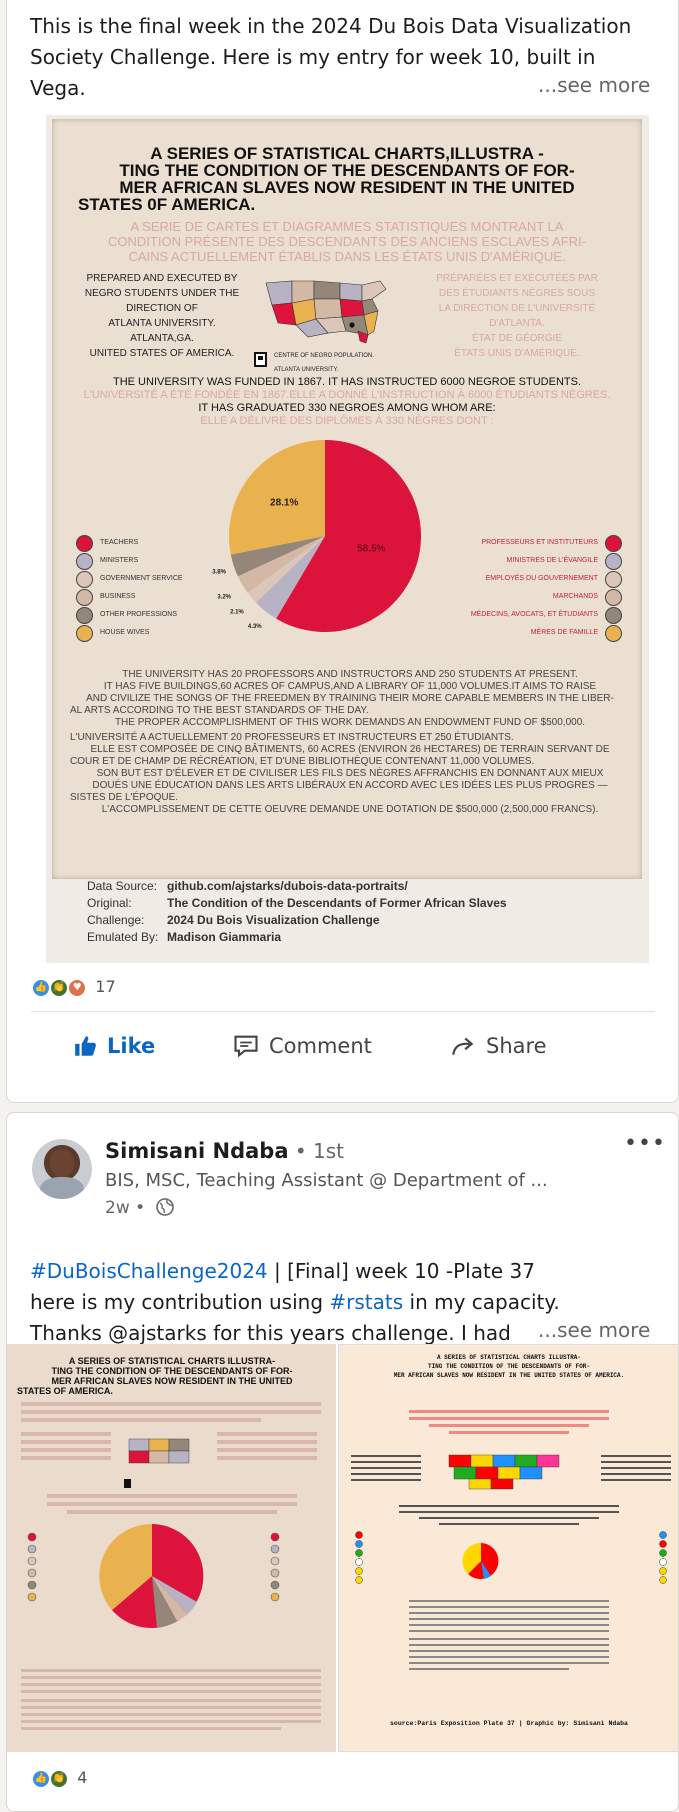 The image size is (679, 1812). Describe the element at coordinates (320, 1046) in the screenshot. I see `comment-label: Comment` at that location.